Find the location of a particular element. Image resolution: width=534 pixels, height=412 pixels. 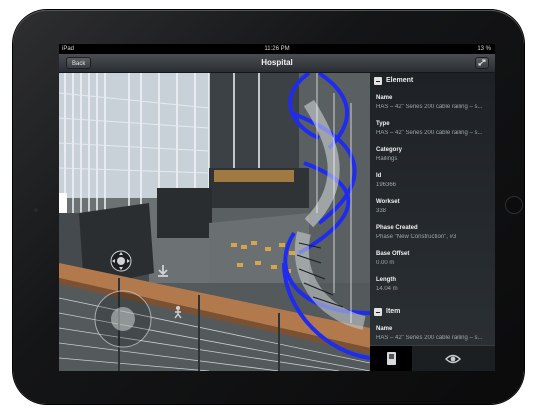

expand-icon is located at coordinates (482, 62).